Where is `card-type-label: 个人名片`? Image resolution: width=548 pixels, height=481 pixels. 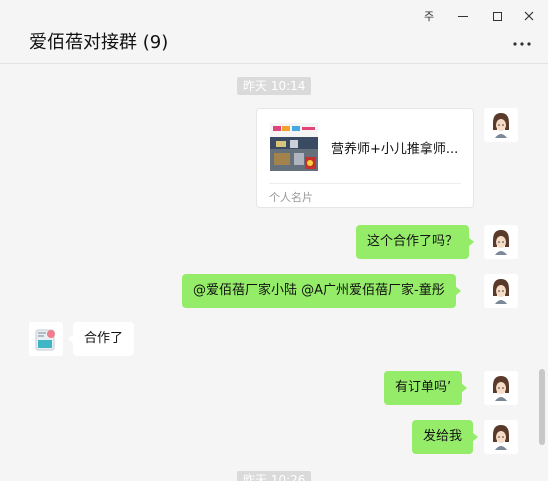 card-type-label: 个人名片 is located at coordinates (291, 197).